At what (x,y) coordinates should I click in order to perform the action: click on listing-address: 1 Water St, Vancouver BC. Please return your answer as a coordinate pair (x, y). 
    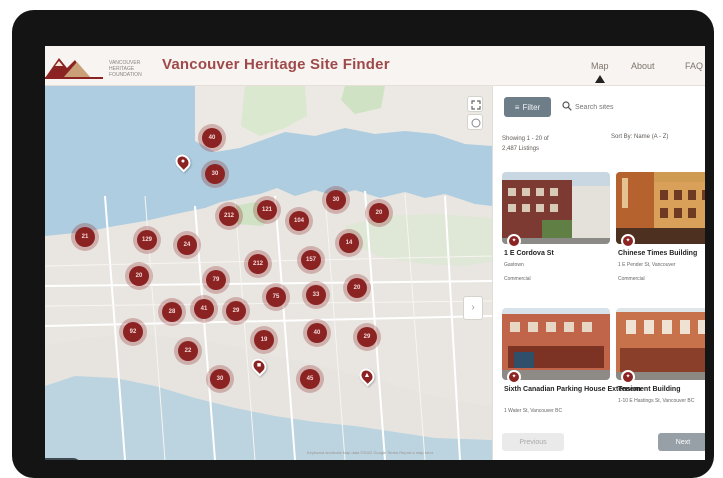
    Looking at the image, I should click on (533, 411).